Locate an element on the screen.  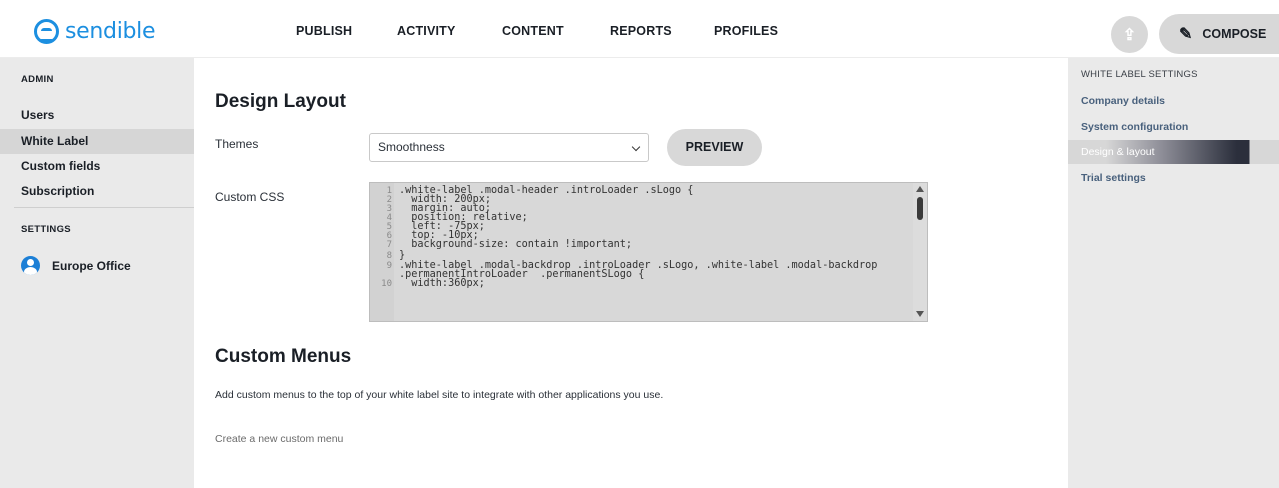
create-custom-menu-link: Create a new custom menu is located at coordinates (279, 439).